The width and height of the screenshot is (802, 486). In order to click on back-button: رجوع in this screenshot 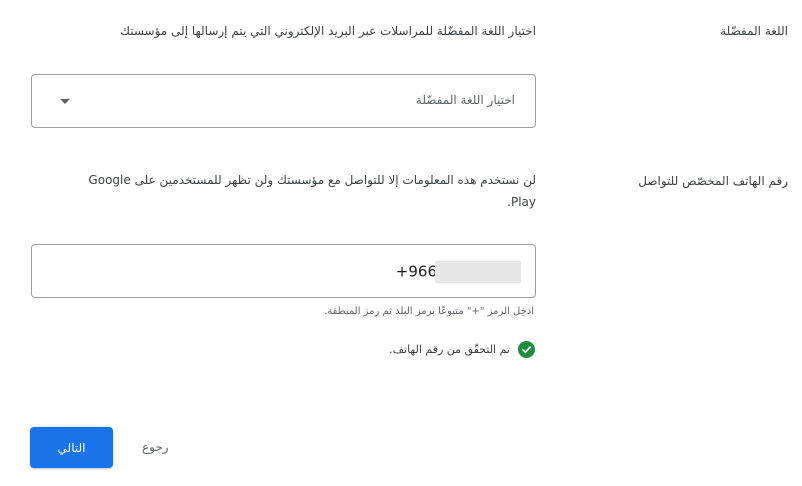, I will do `click(155, 447)`.